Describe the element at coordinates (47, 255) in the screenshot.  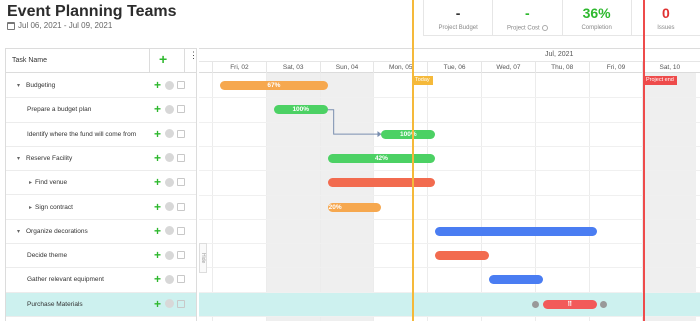
I see `task-name: Decide theme` at that location.